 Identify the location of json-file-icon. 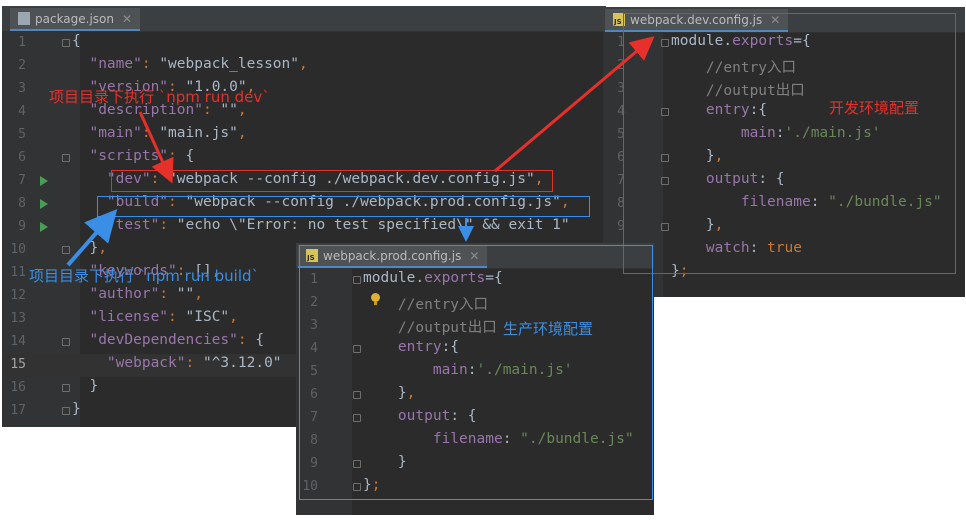
(24, 18).